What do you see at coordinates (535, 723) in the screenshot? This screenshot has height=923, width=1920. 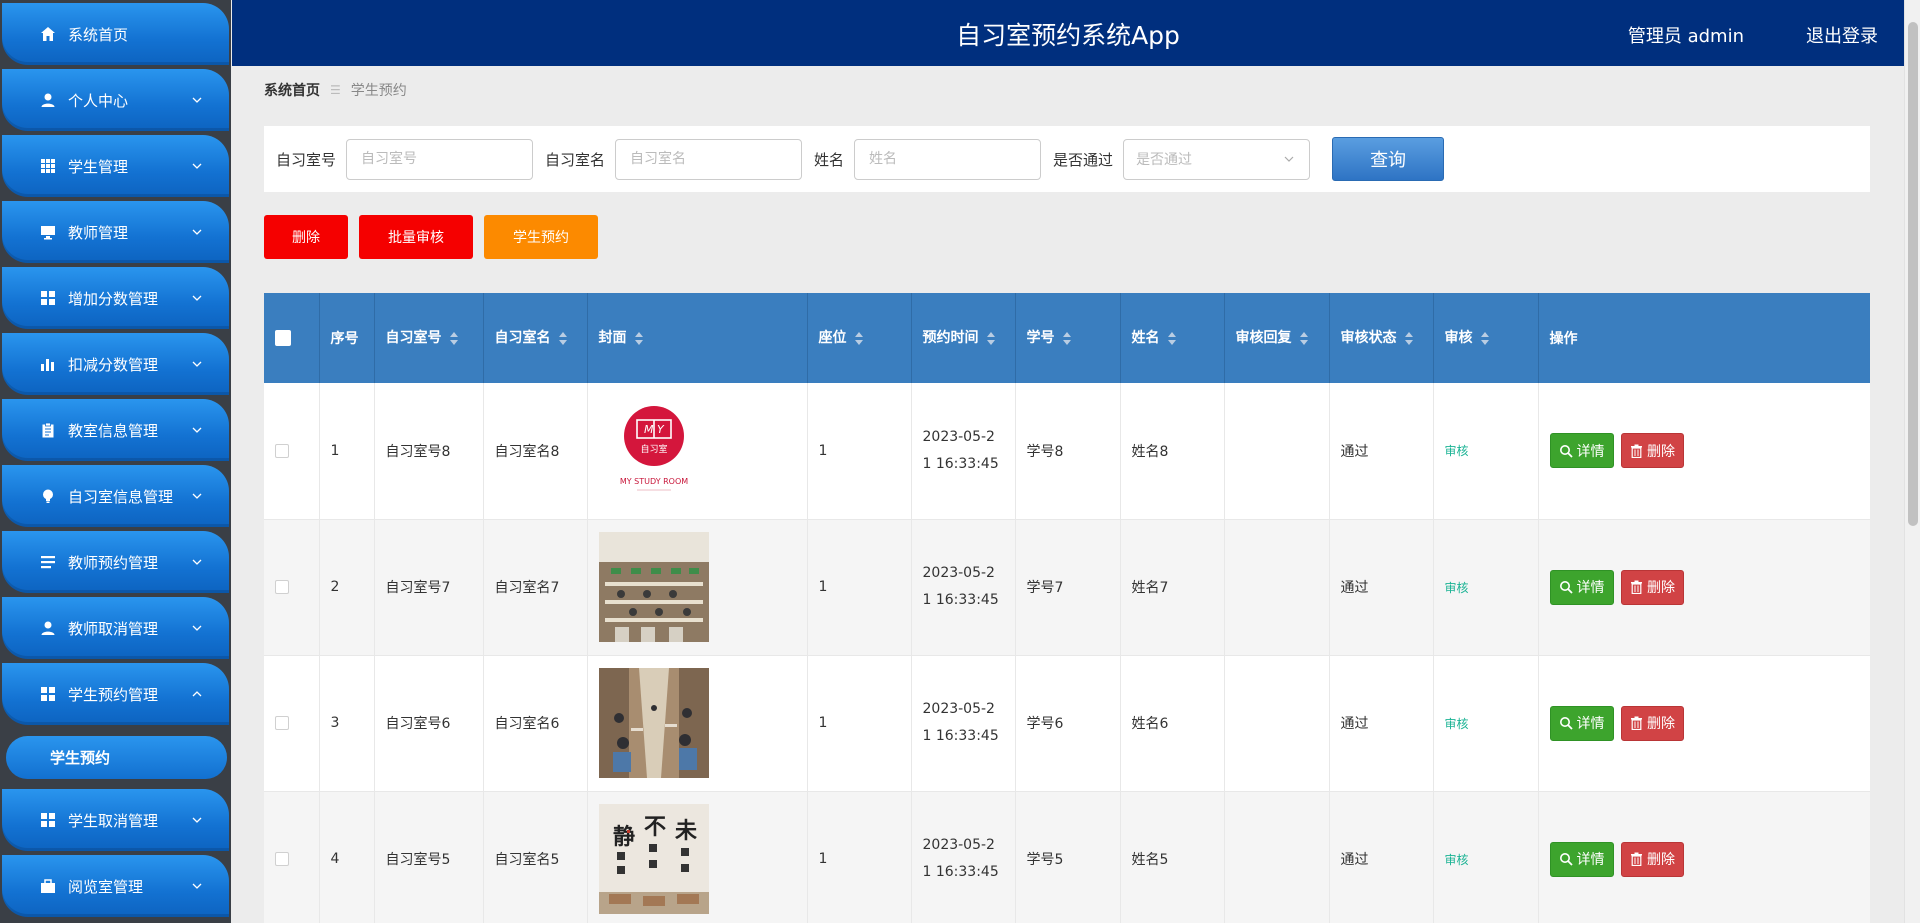 I see `cell-room-name: 自习室名6` at bounding box center [535, 723].